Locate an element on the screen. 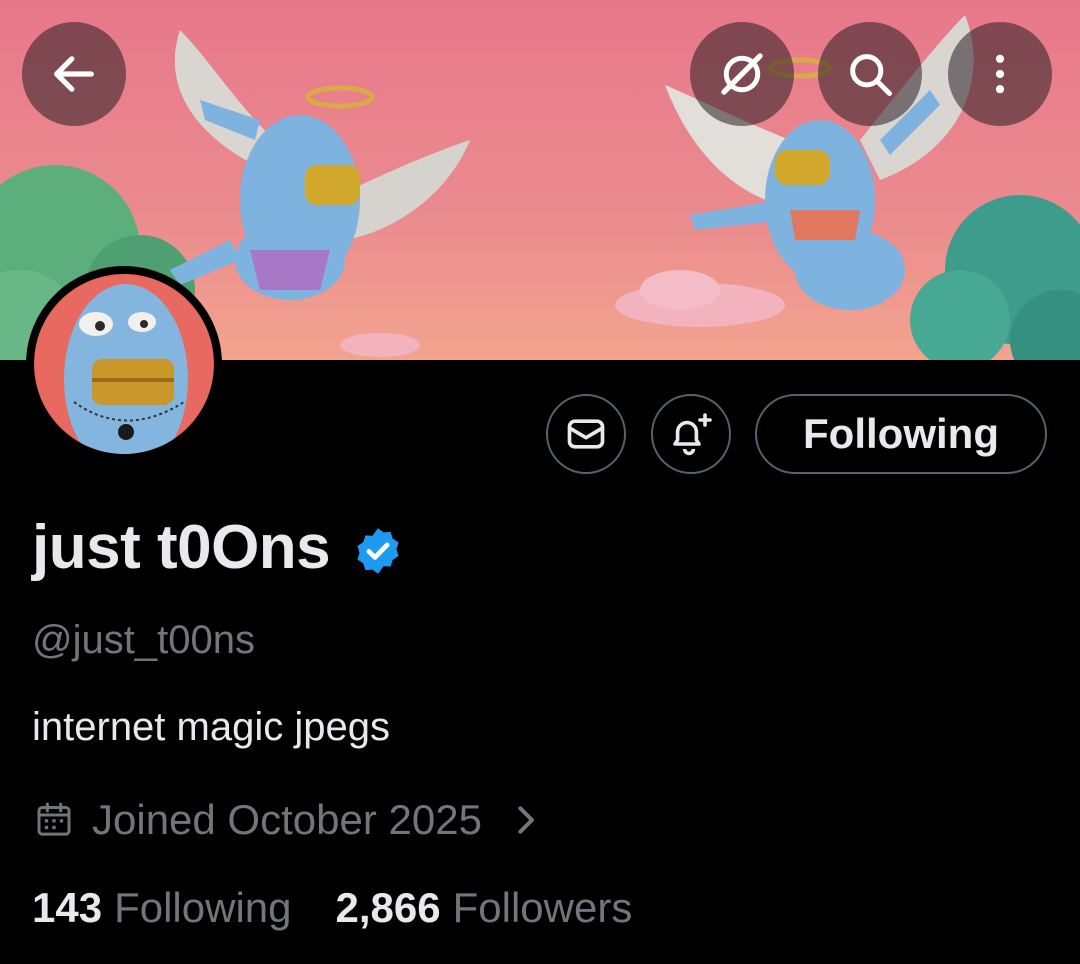 This screenshot has height=964, width=1080. following-button-label: Following is located at coordinates (901, 433).